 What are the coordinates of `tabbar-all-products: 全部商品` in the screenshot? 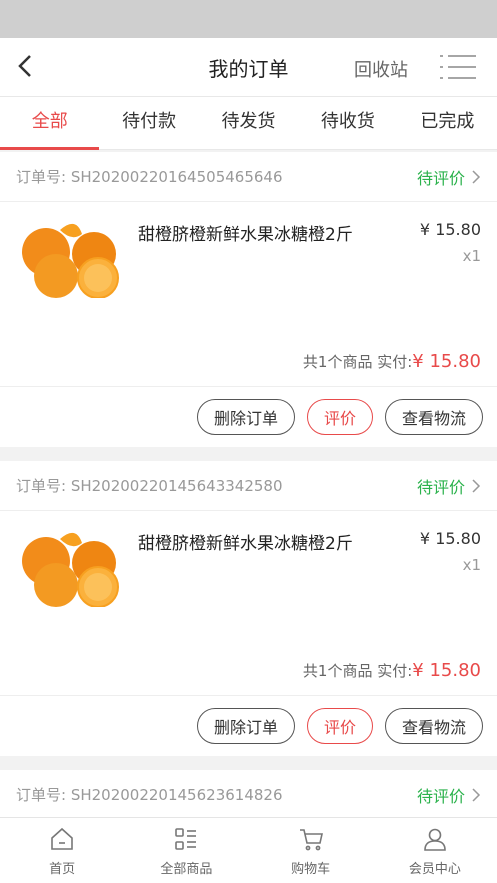 It's located at (186, 850).